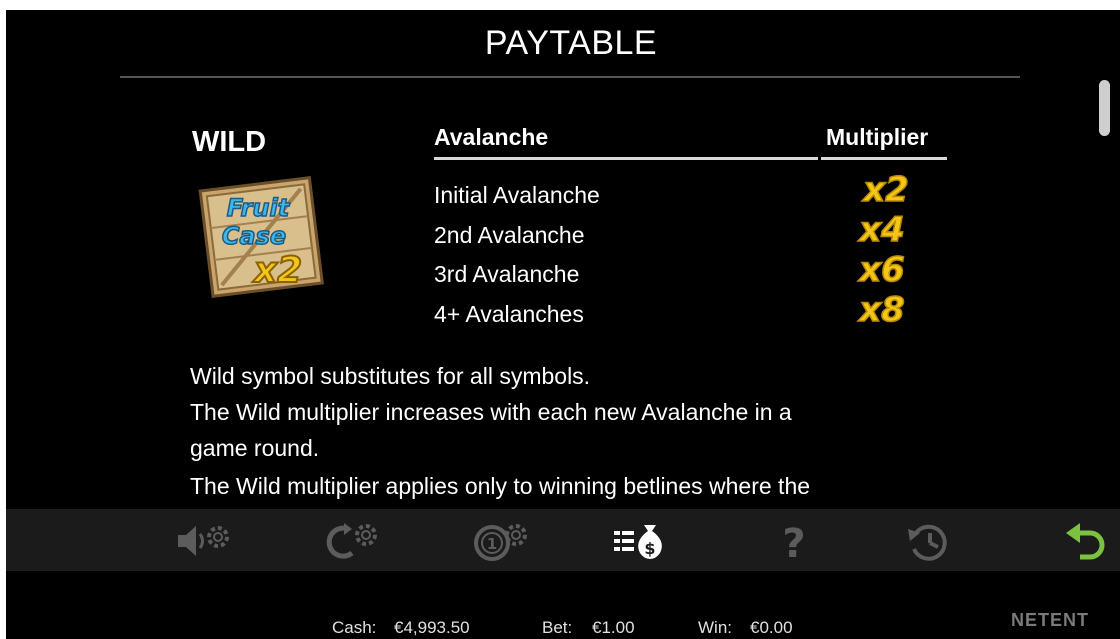 The width and height of the screenshot is (1120, 639). What do you see at coordinates (390, 376) in the screenshot?
I see `description-line: Wild symbol substitutes for all symbols.` at bounding box center [390, 376].